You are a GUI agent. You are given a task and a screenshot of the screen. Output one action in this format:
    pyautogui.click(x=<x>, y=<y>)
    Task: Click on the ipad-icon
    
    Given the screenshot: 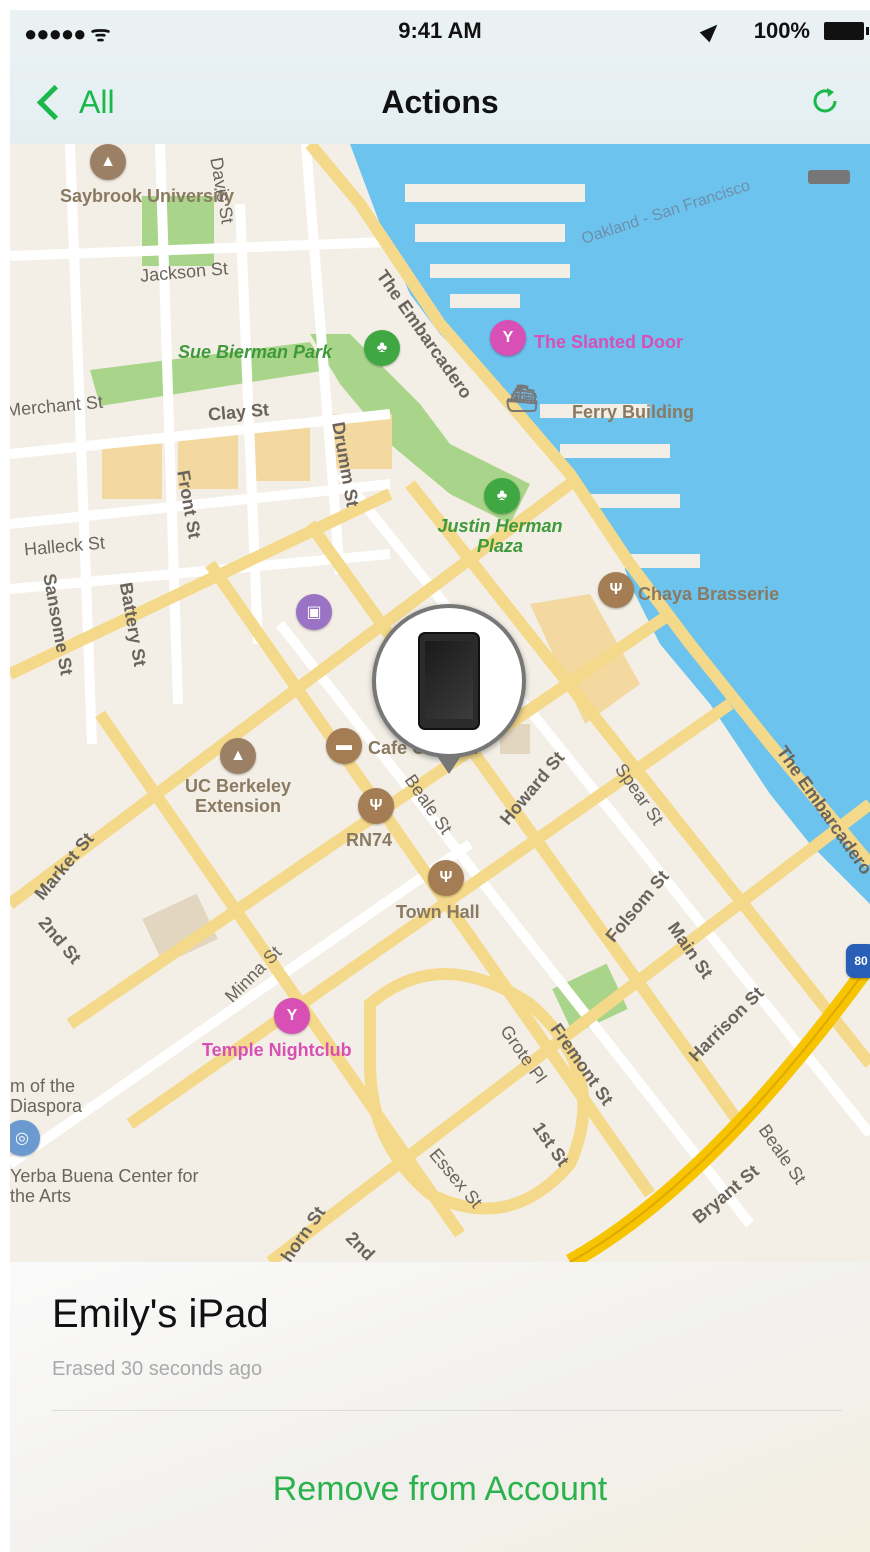 What is the action you would take?
    pyautogui.click(x=449, y=681)
    